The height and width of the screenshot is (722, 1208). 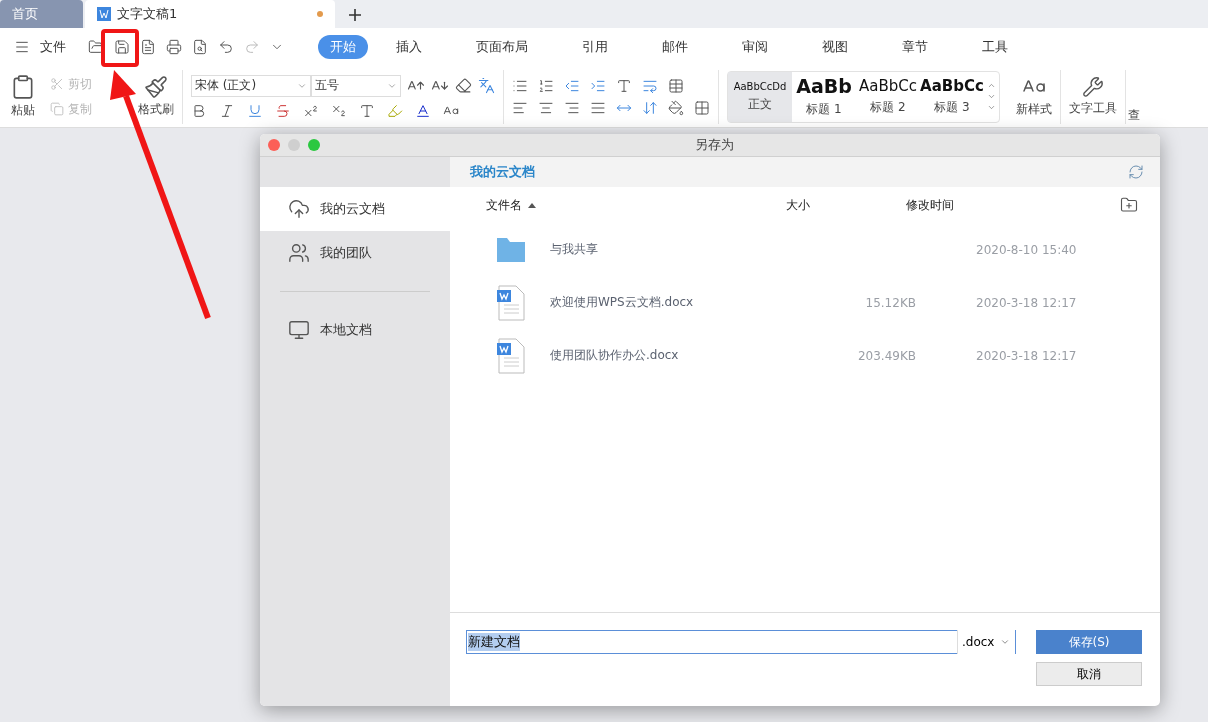 I want to click on find-button: 查, so click(x=1134, y=115).